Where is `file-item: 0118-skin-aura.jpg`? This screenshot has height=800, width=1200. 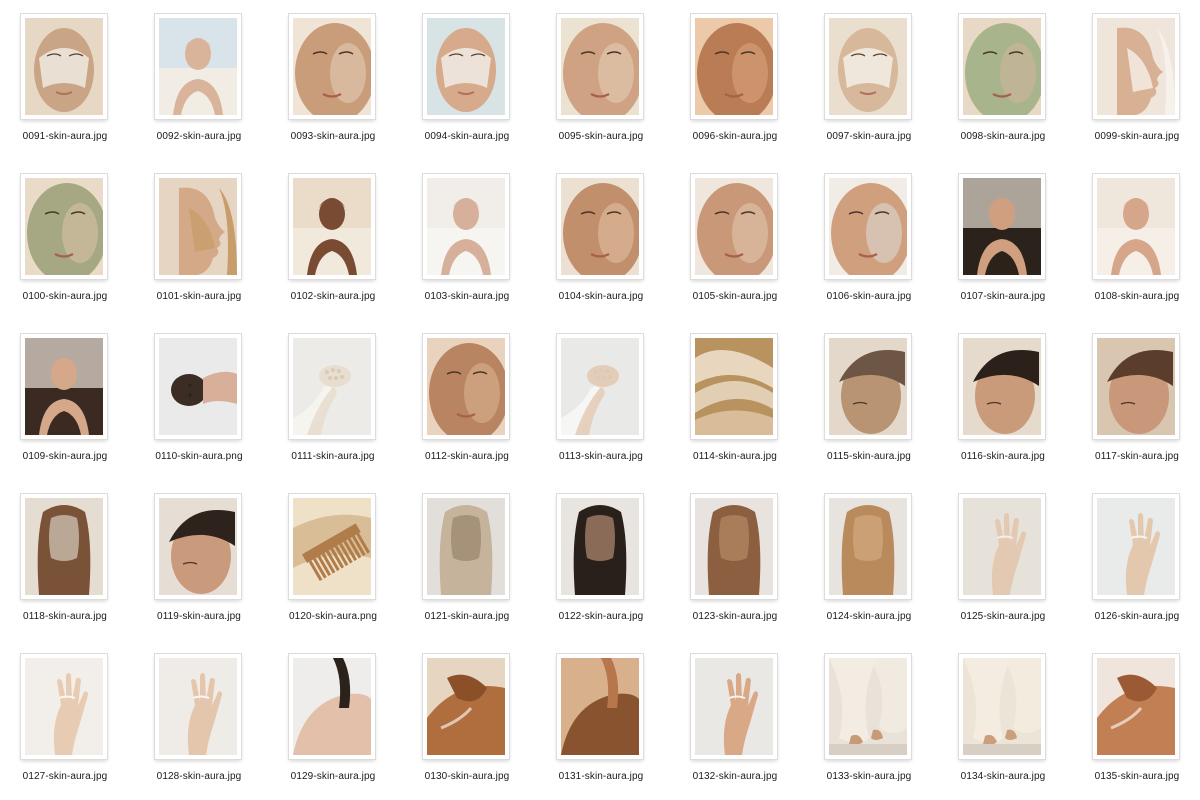
file-item: 0118-skin-aura.jpg is located at coordinates (65, 559).